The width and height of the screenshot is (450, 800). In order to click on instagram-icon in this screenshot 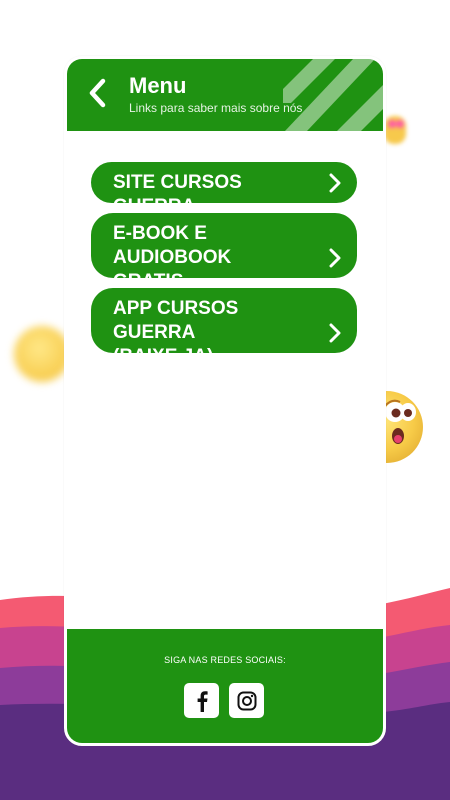, I will do `click(246, 700)`.